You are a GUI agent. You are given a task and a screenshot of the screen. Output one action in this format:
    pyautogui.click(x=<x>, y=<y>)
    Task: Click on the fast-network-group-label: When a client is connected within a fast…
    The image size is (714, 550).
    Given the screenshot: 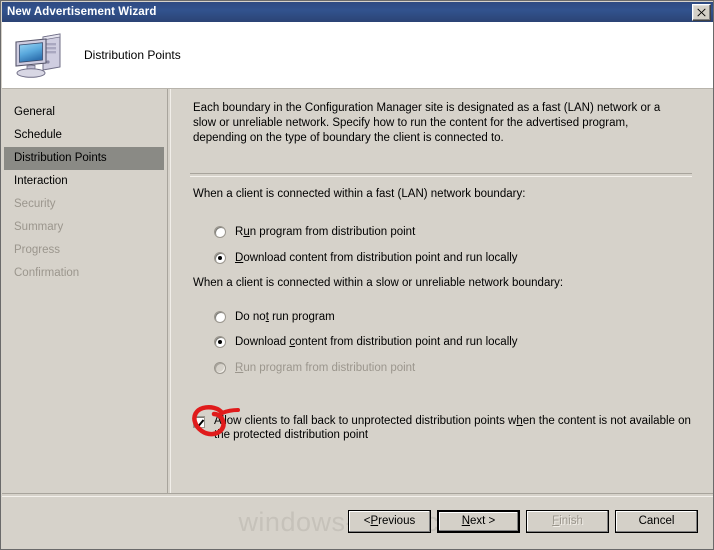 What is the action you would take?
    pyautogui.click(x=359, y=194)
    